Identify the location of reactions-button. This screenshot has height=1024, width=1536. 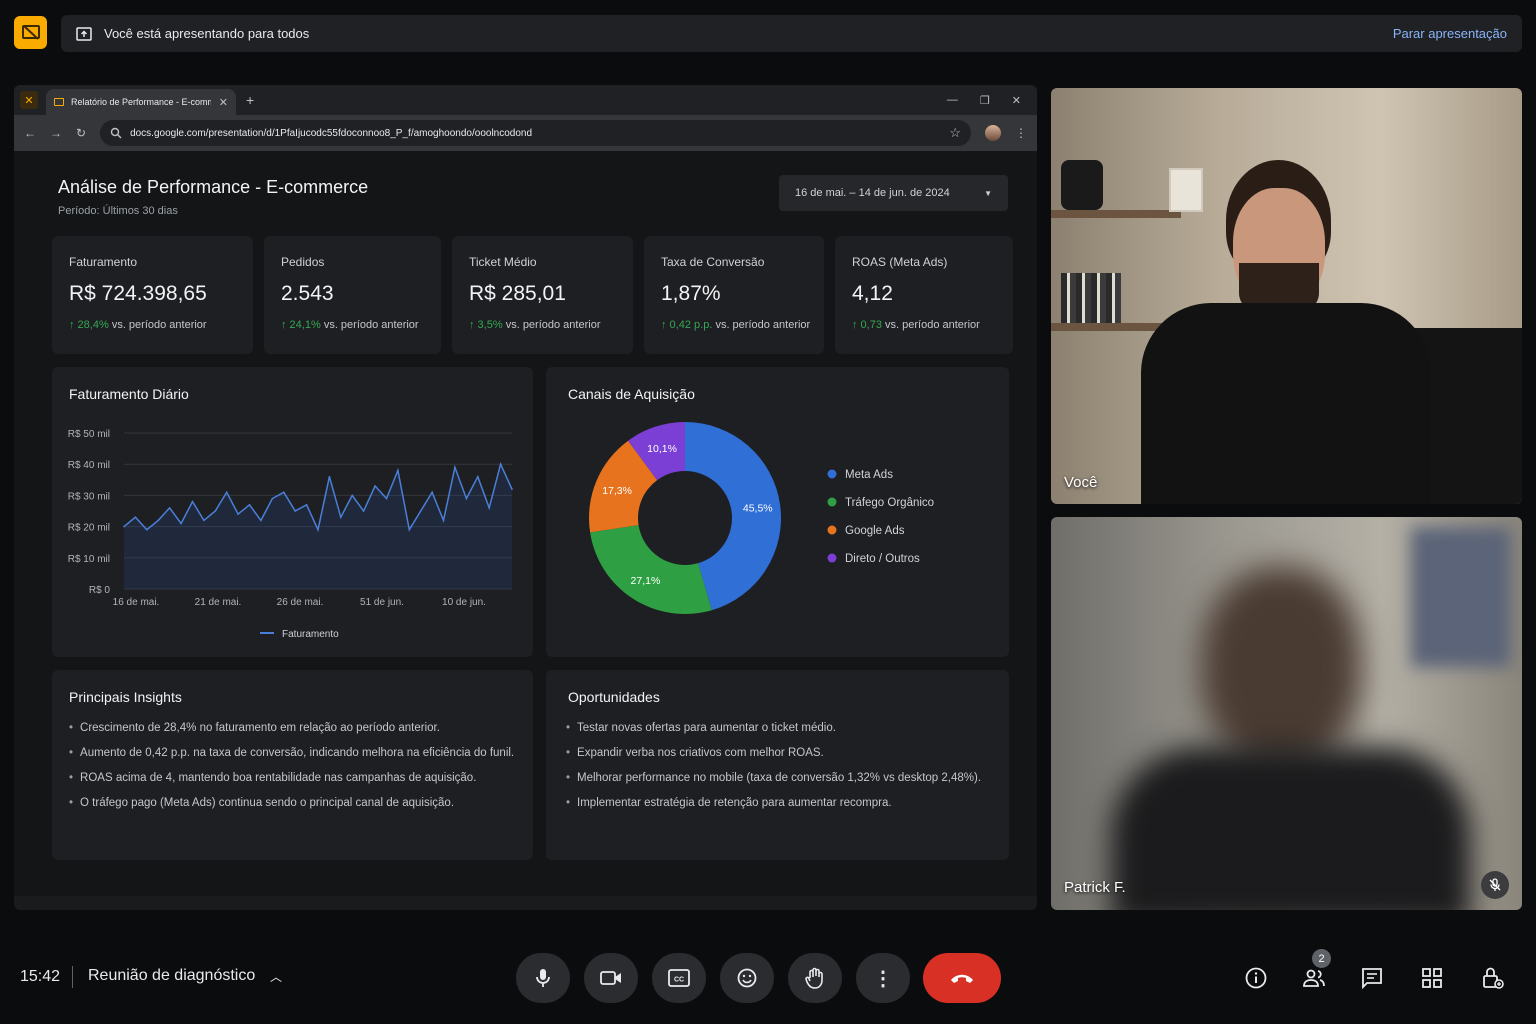
(747, 978).